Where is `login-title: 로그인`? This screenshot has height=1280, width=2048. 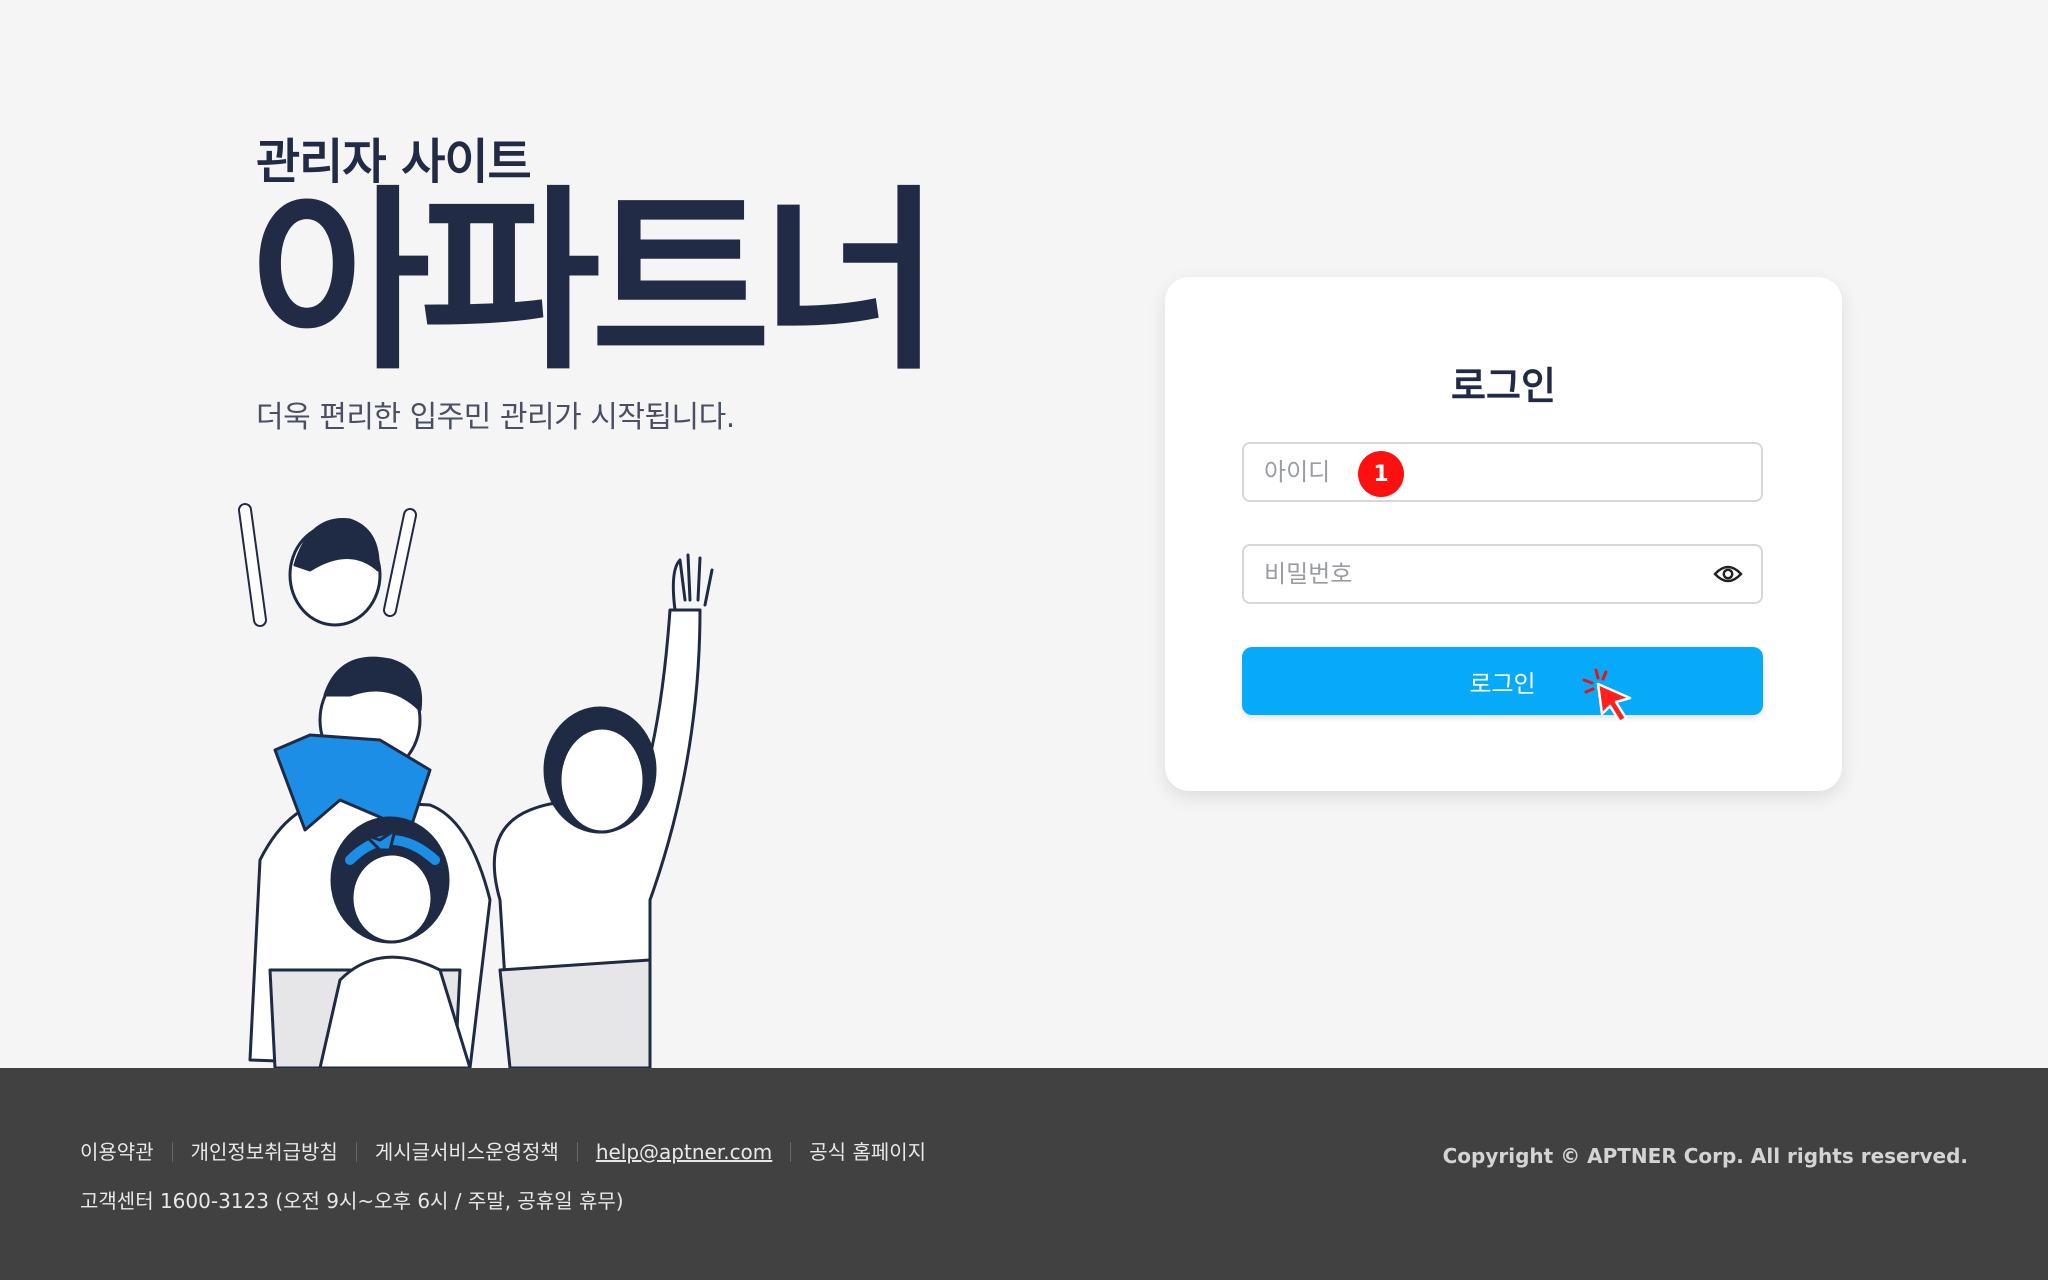 login-title: 로그인 is located at coordinates (1503, 386).